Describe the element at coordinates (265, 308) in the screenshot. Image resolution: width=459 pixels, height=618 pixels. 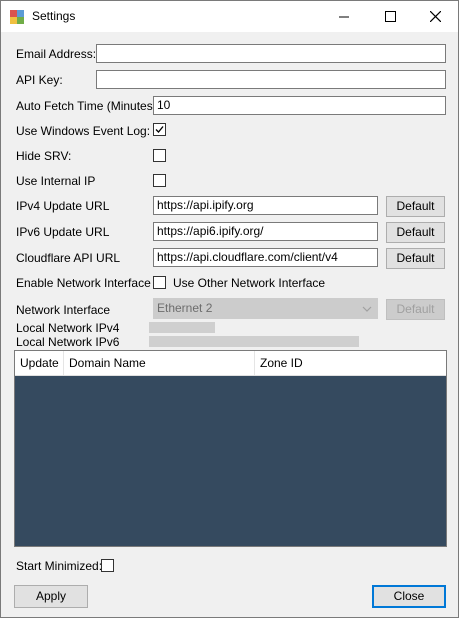
I see `netif-select: Ethernet 2` at that location.